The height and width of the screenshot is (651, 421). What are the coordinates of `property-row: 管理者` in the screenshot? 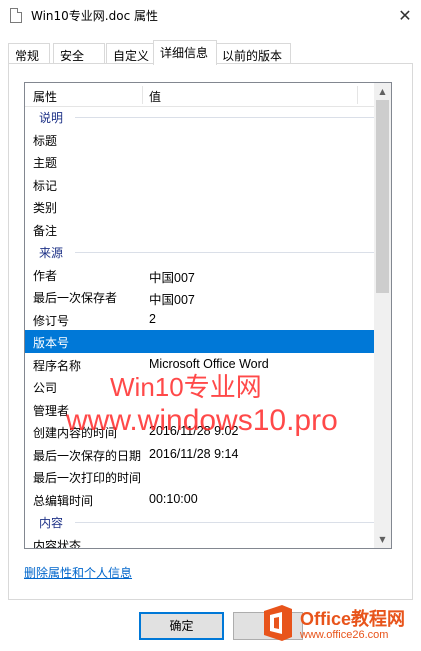 It's located at (200, 409).